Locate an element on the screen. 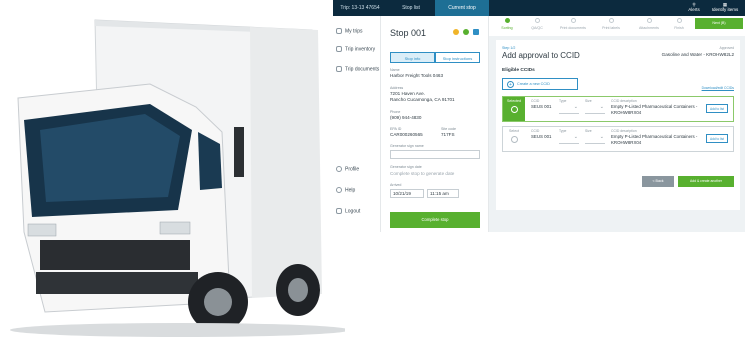 This screenshot has height=338, width=745. sidebar-item-trip-documents: Trip documents is located at coordinates (357, 69).